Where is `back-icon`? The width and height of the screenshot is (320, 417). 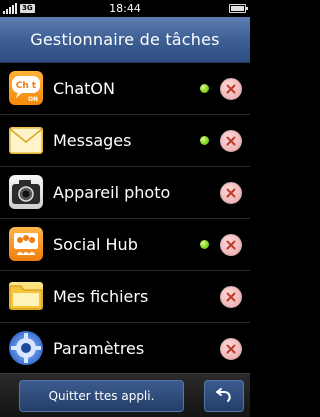 back-icon is located at coordinates (223, 395).